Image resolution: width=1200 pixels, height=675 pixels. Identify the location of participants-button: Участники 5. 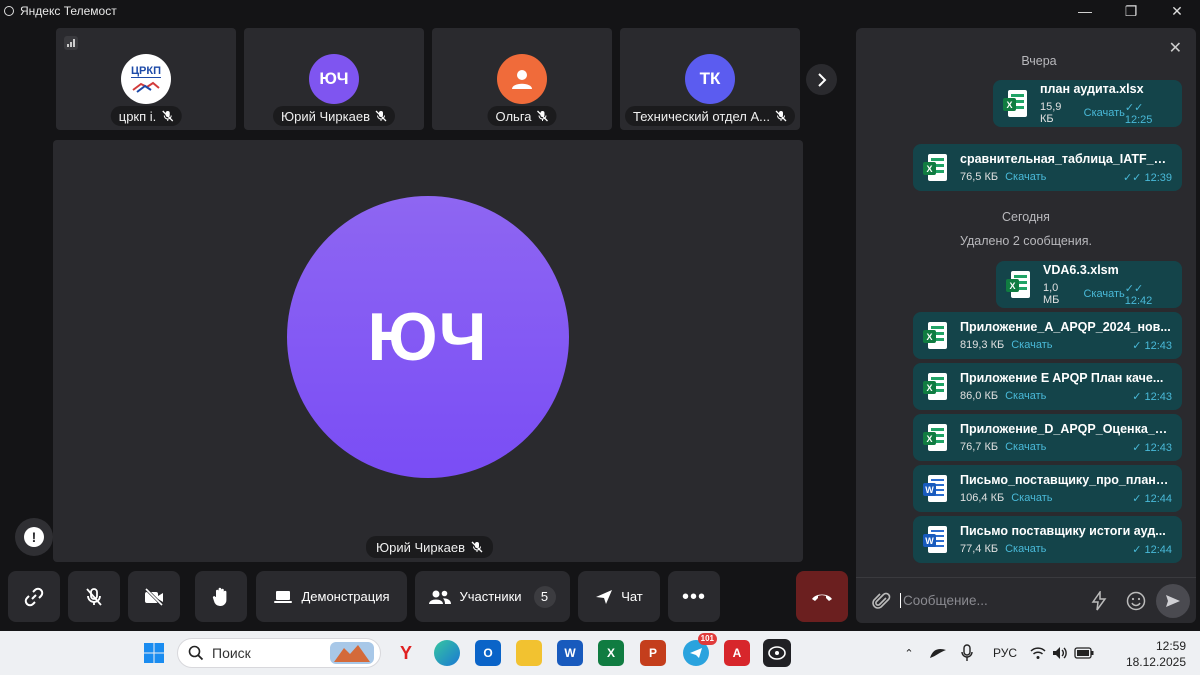
(492, 596).